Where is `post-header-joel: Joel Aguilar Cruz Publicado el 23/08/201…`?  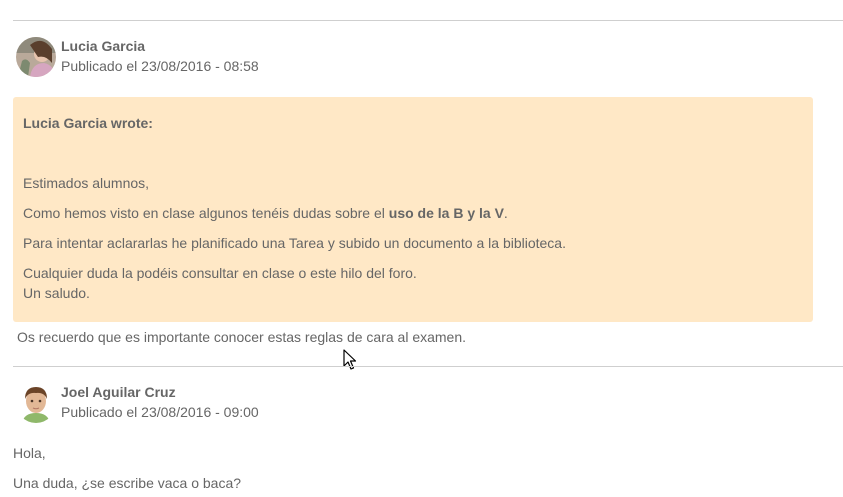 post-header-joel: Joel Aguilar Cruz Publicado el 23/08/201… is located at coordinates (137, 403).